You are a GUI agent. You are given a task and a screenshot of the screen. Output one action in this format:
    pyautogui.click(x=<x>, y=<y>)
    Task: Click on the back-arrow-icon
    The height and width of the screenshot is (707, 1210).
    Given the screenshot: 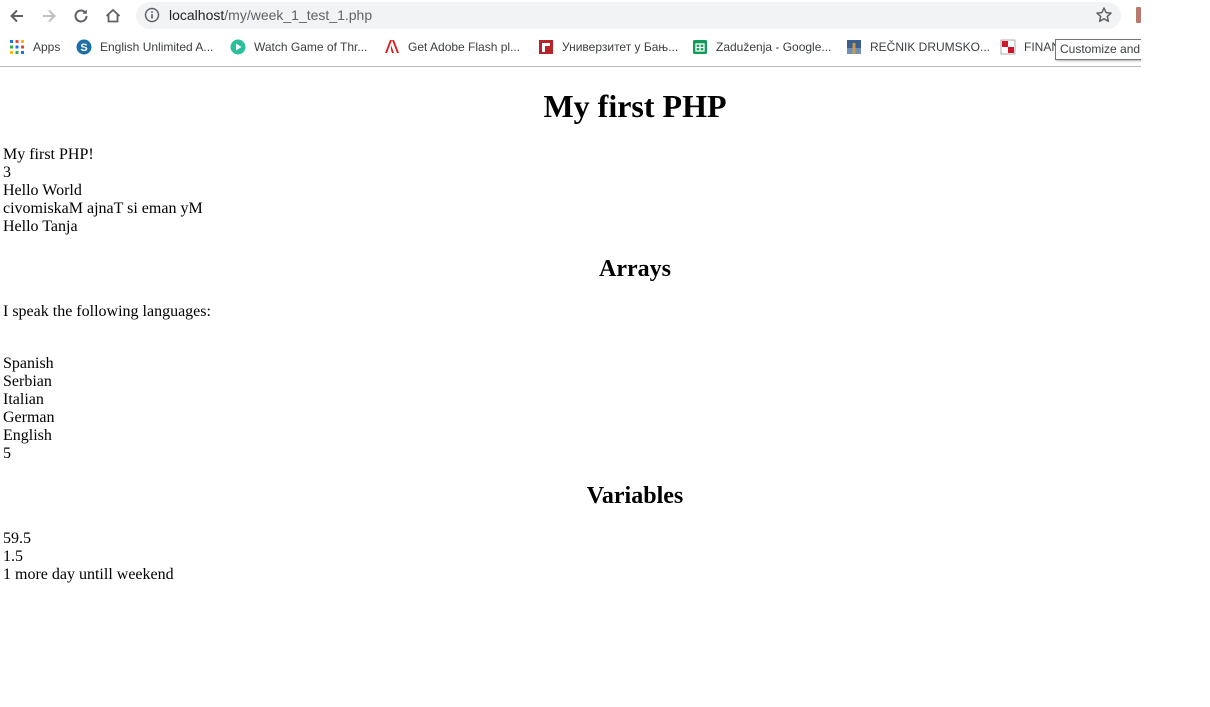 What is the action you would take?
    pyautogui.click(x=16, y=16)
    